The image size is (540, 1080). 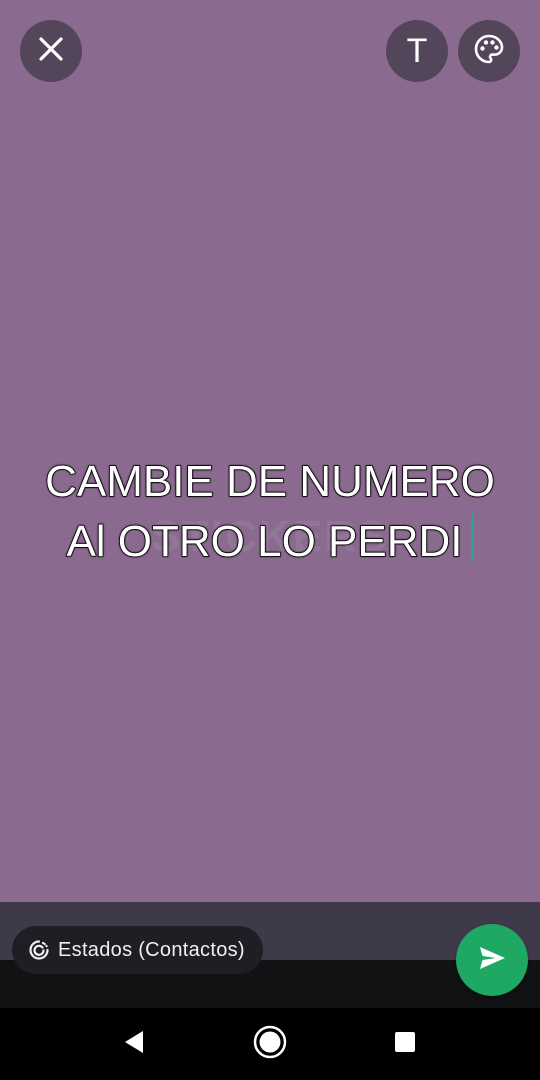 I want to click on system-navigation-bar, so click(x=270, y=1044).